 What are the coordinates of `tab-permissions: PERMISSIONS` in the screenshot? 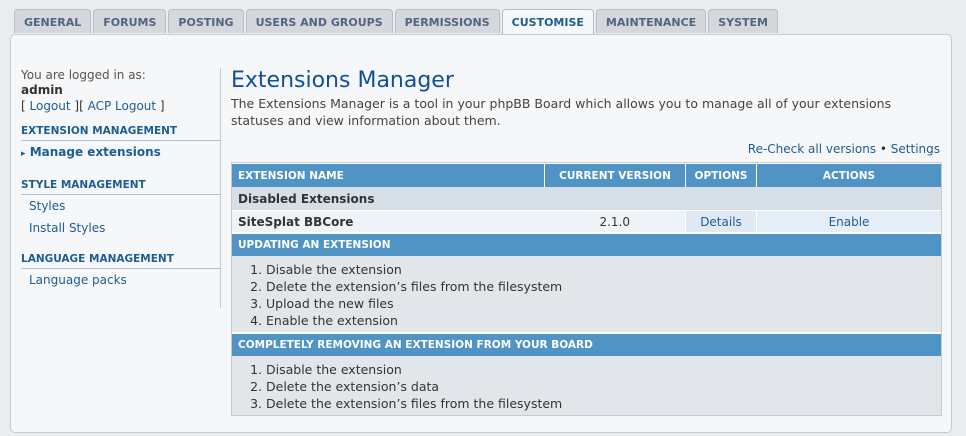 It's located at (447, 21).